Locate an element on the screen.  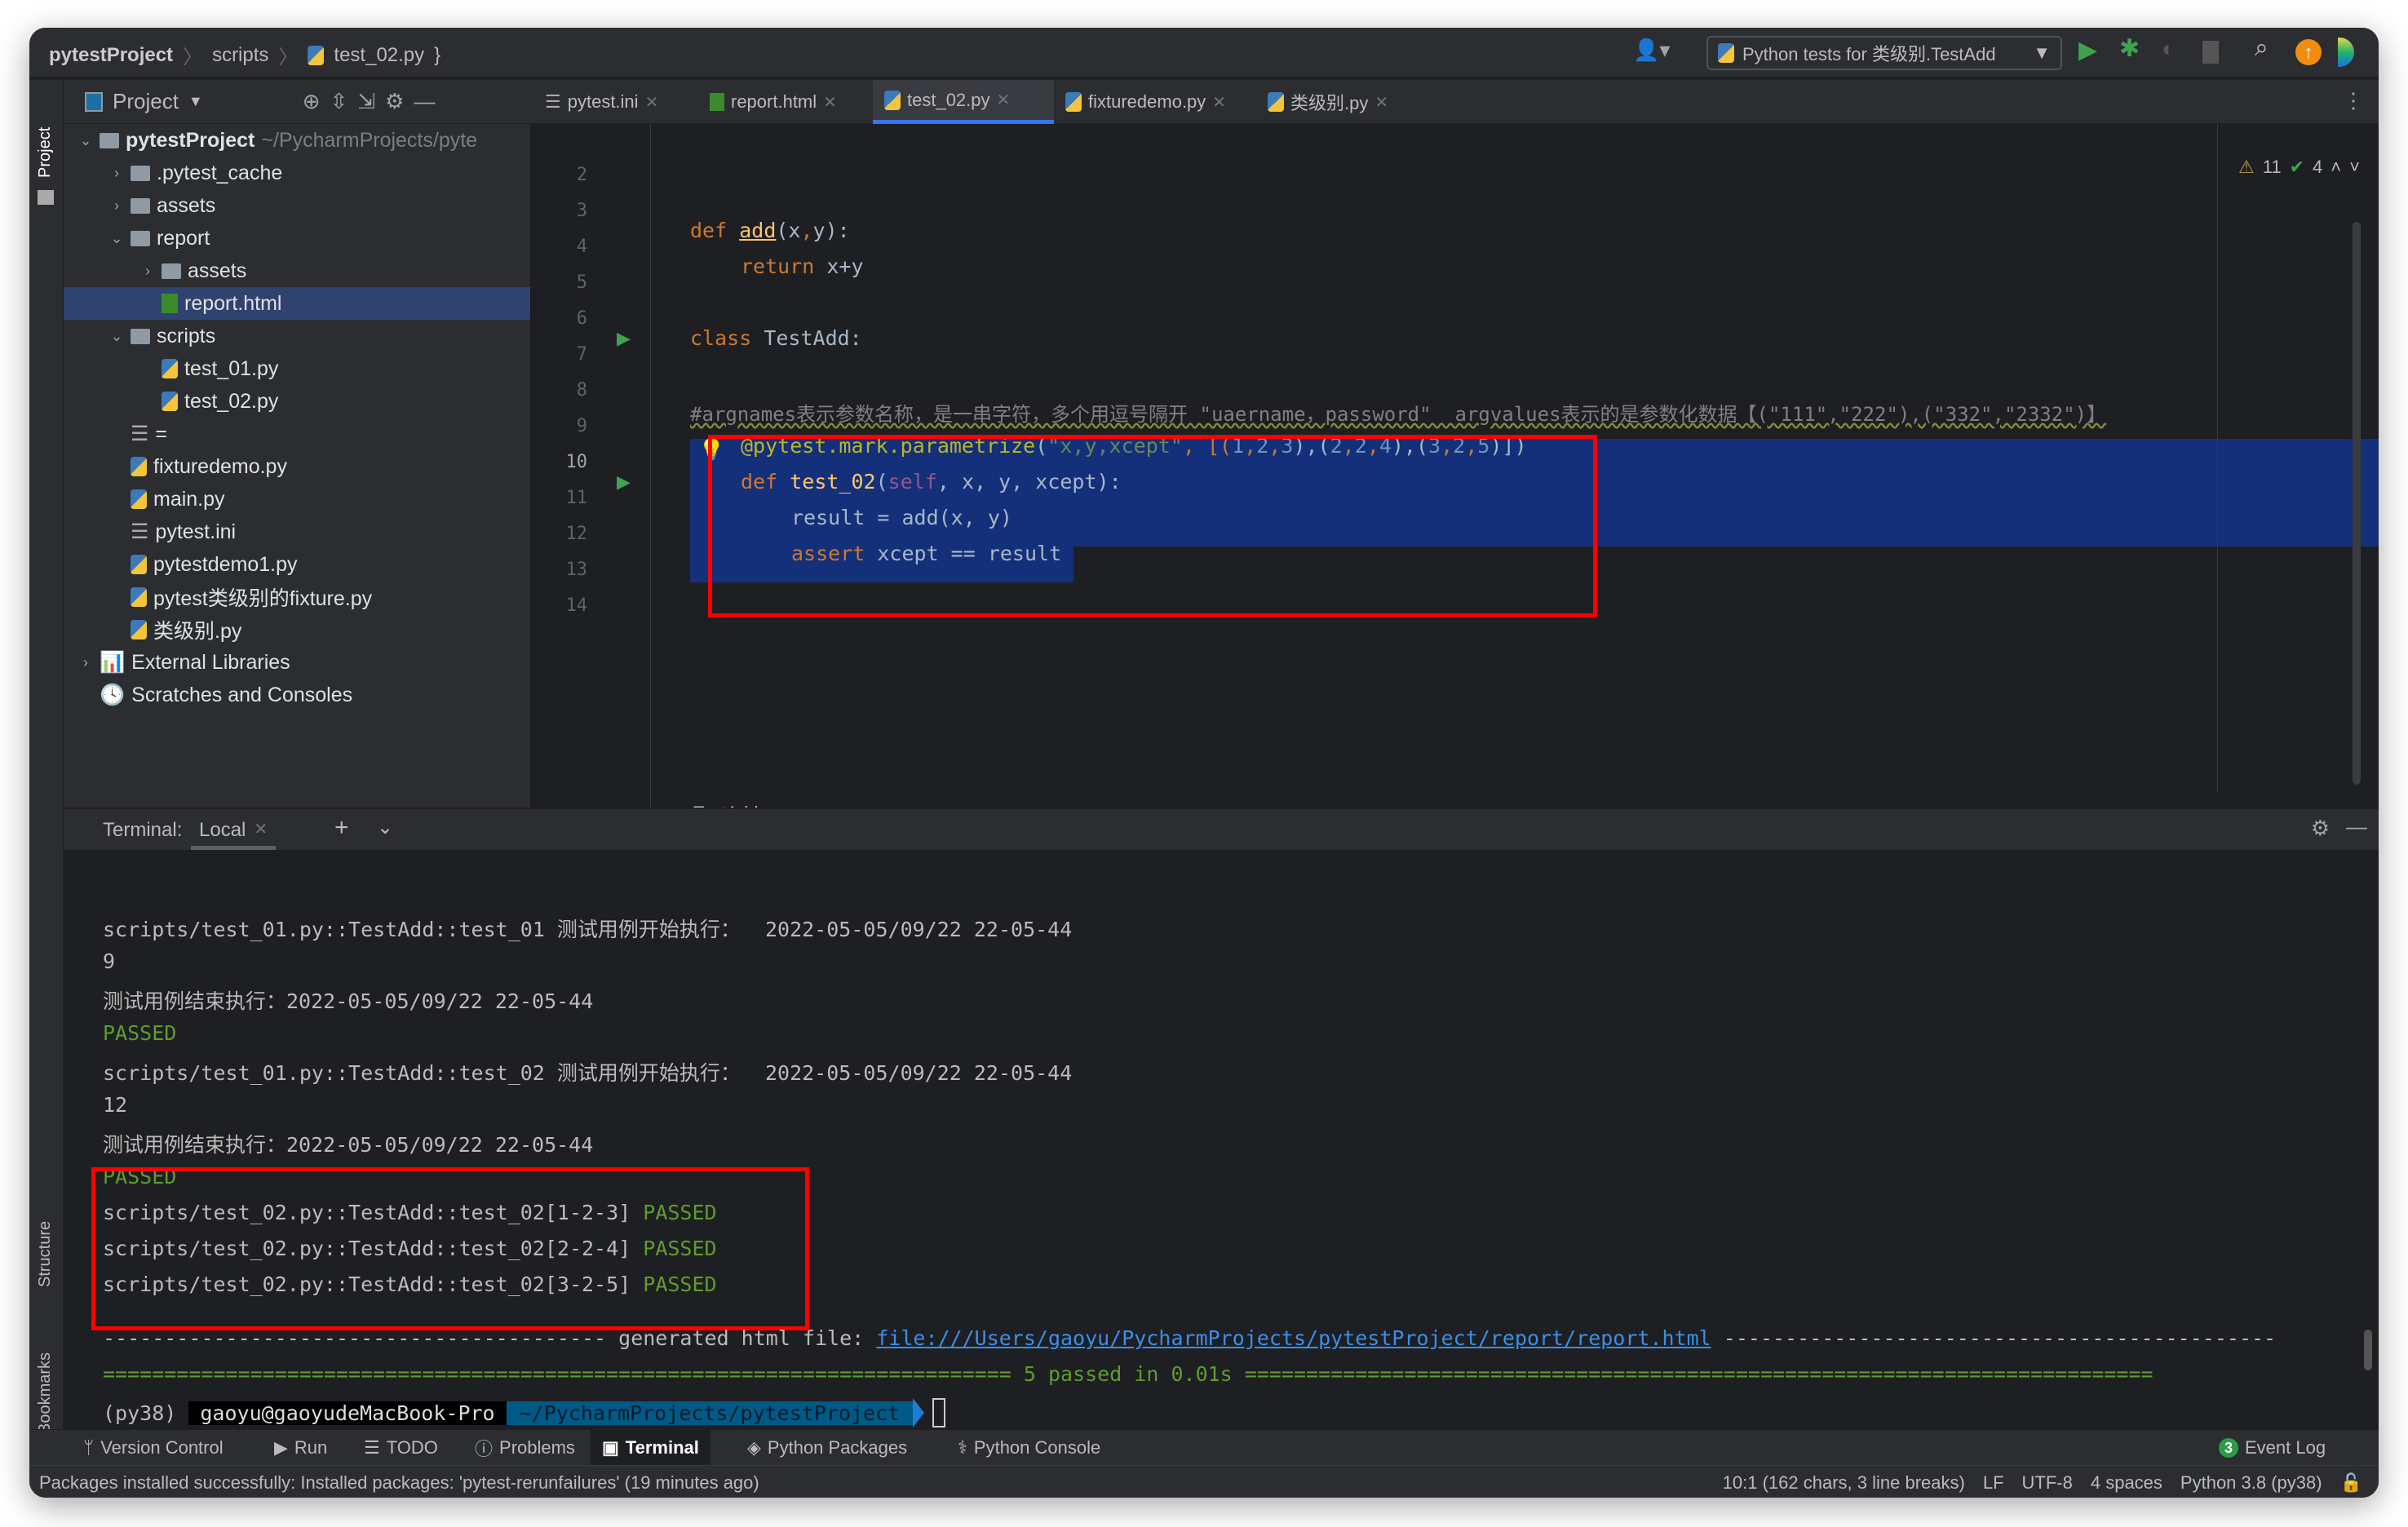
project-tool-tab: Project is located at coordinates (45, 152).